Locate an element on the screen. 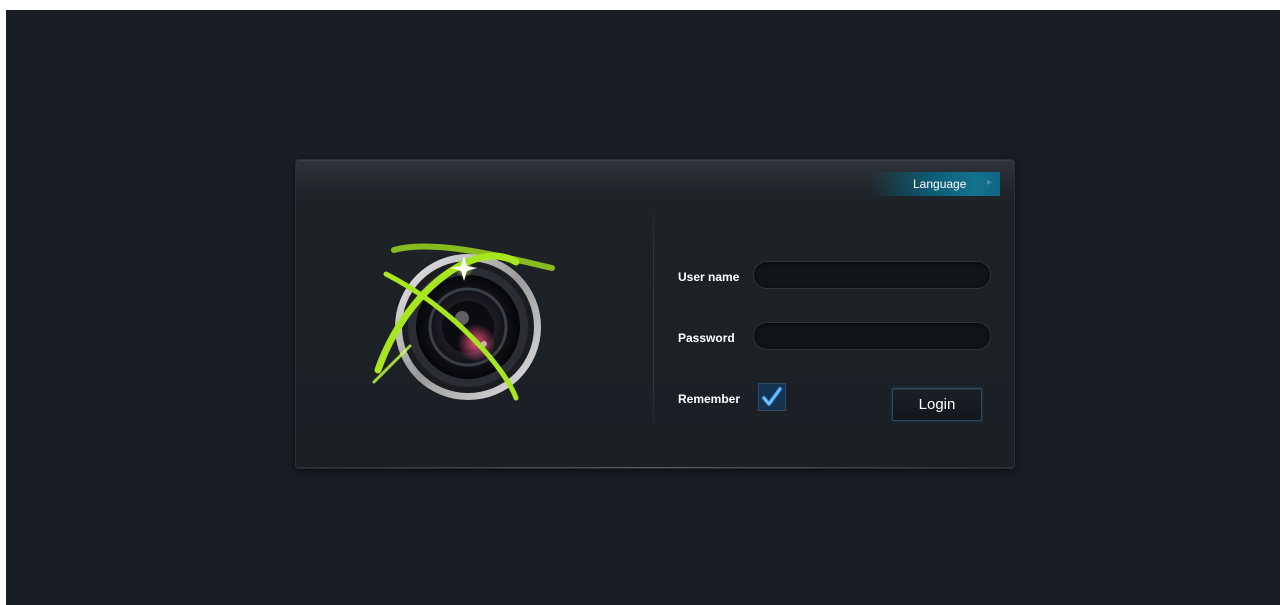 This screenshot has width=1284, height=605. remember-label: Remember is located at coordinates (709, 399).